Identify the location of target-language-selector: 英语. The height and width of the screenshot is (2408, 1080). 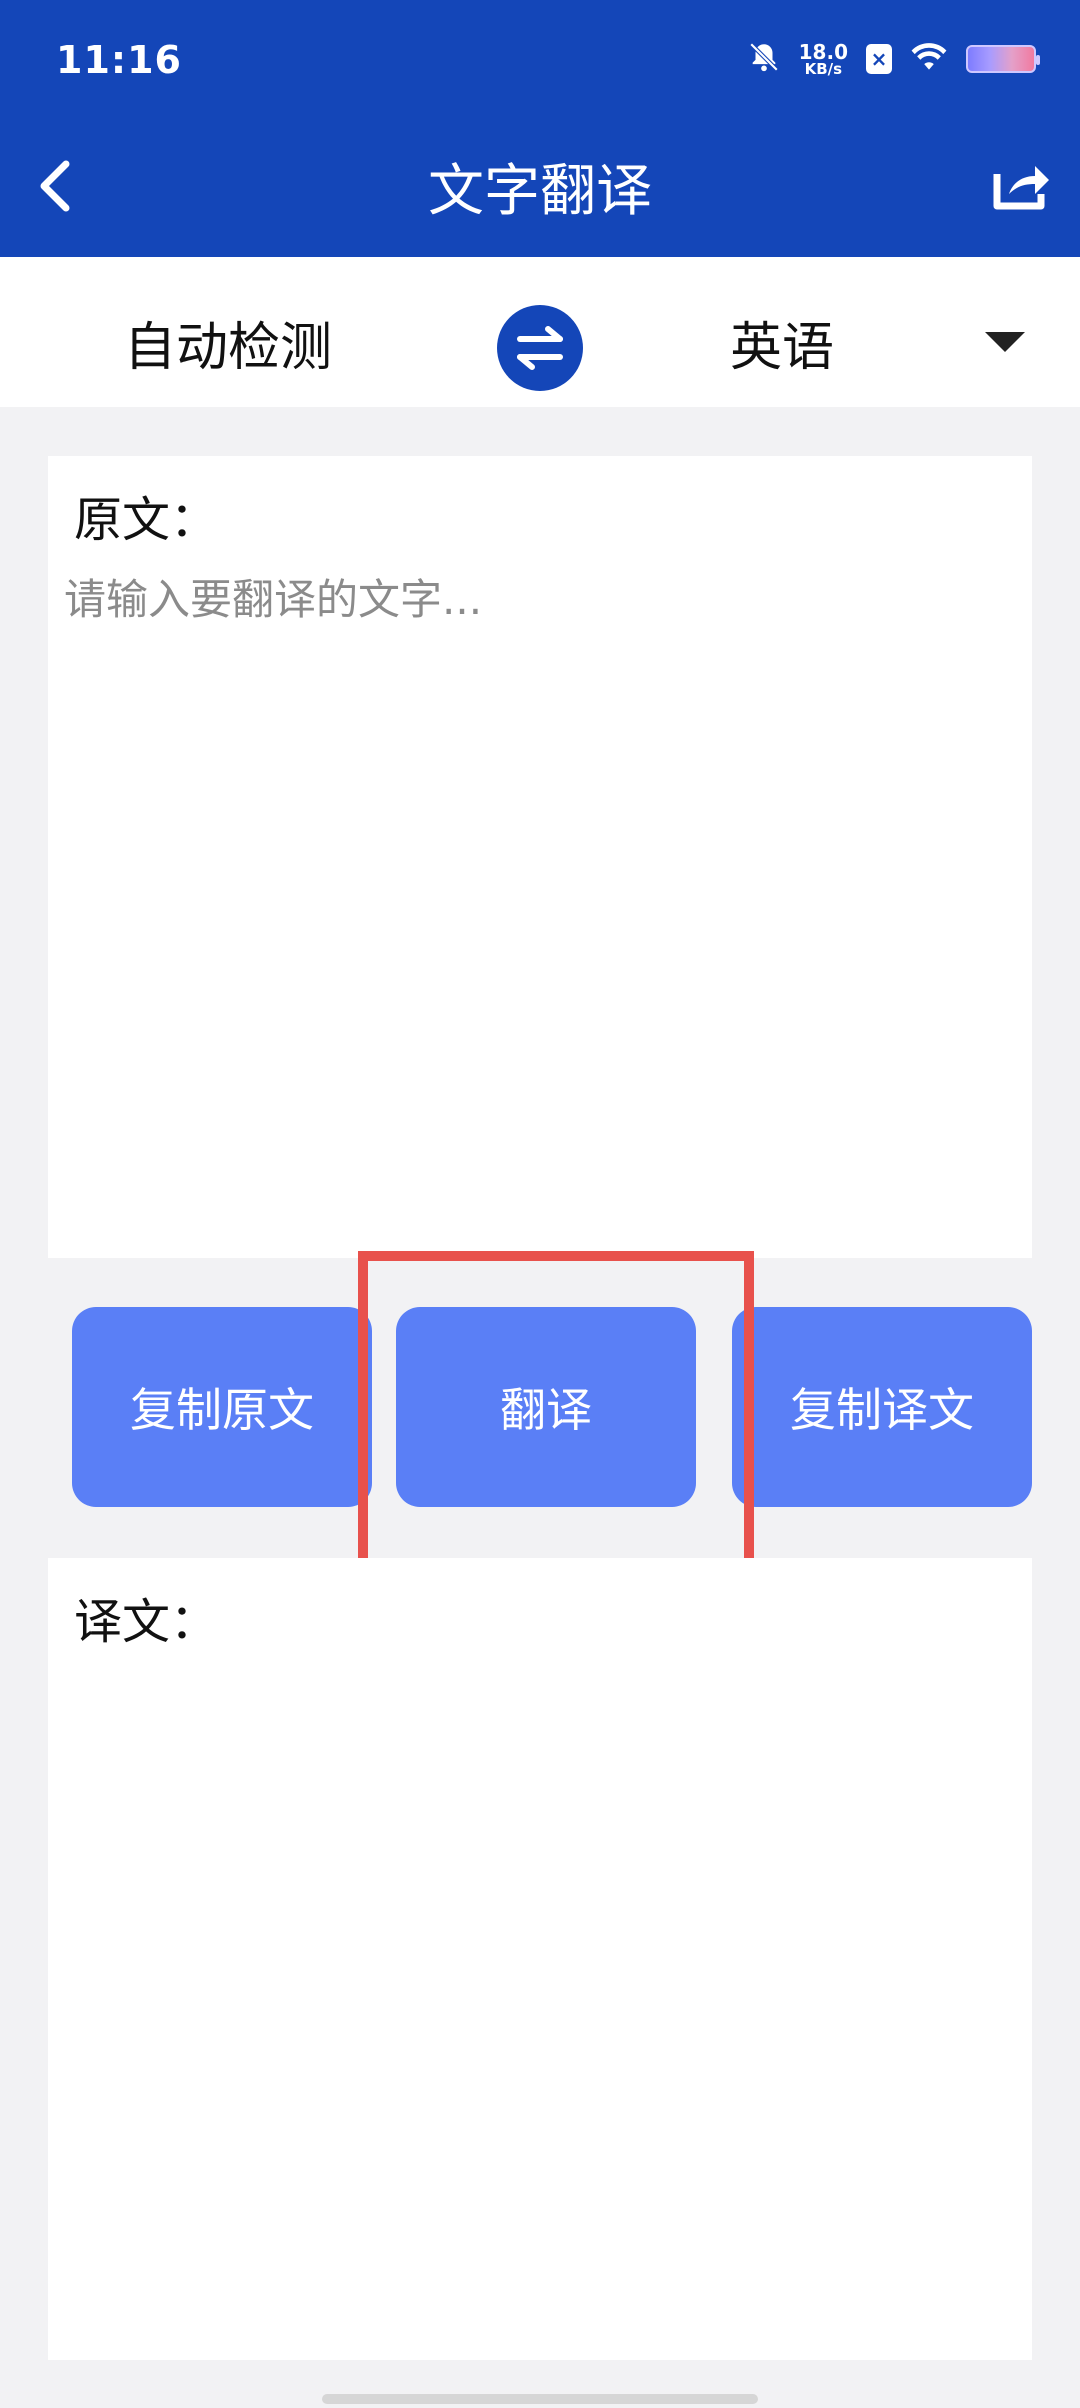
(782, 342).